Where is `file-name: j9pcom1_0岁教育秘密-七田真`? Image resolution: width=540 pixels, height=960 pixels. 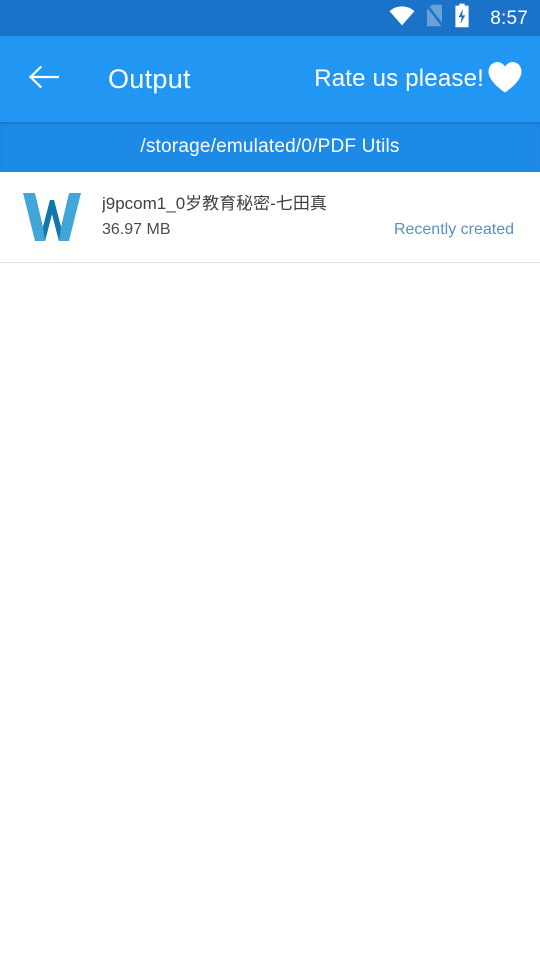 file-name: j9pcom1_0岁教育秘密-七田真 is located at coordinates (214, 204).